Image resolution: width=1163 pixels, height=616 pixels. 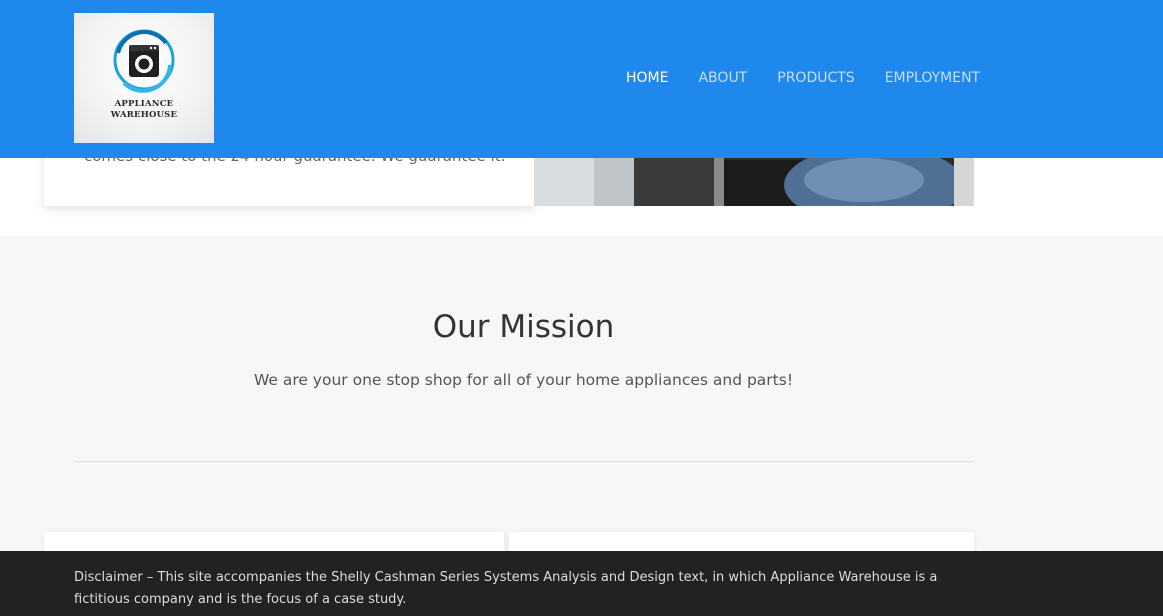 I want to click on logo-text-line2: WAREHOUSE, so click(x=144, y=115).